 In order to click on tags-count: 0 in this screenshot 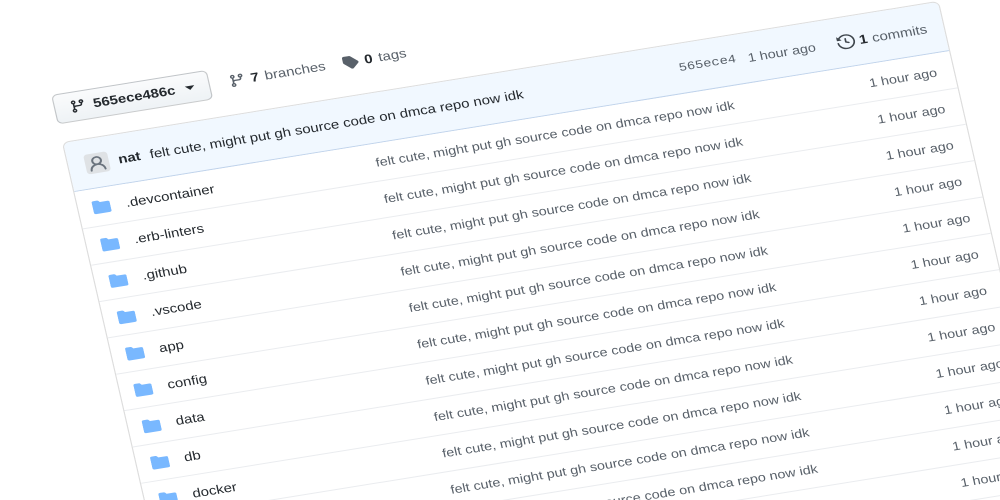, I will do `click(368, 59)`.